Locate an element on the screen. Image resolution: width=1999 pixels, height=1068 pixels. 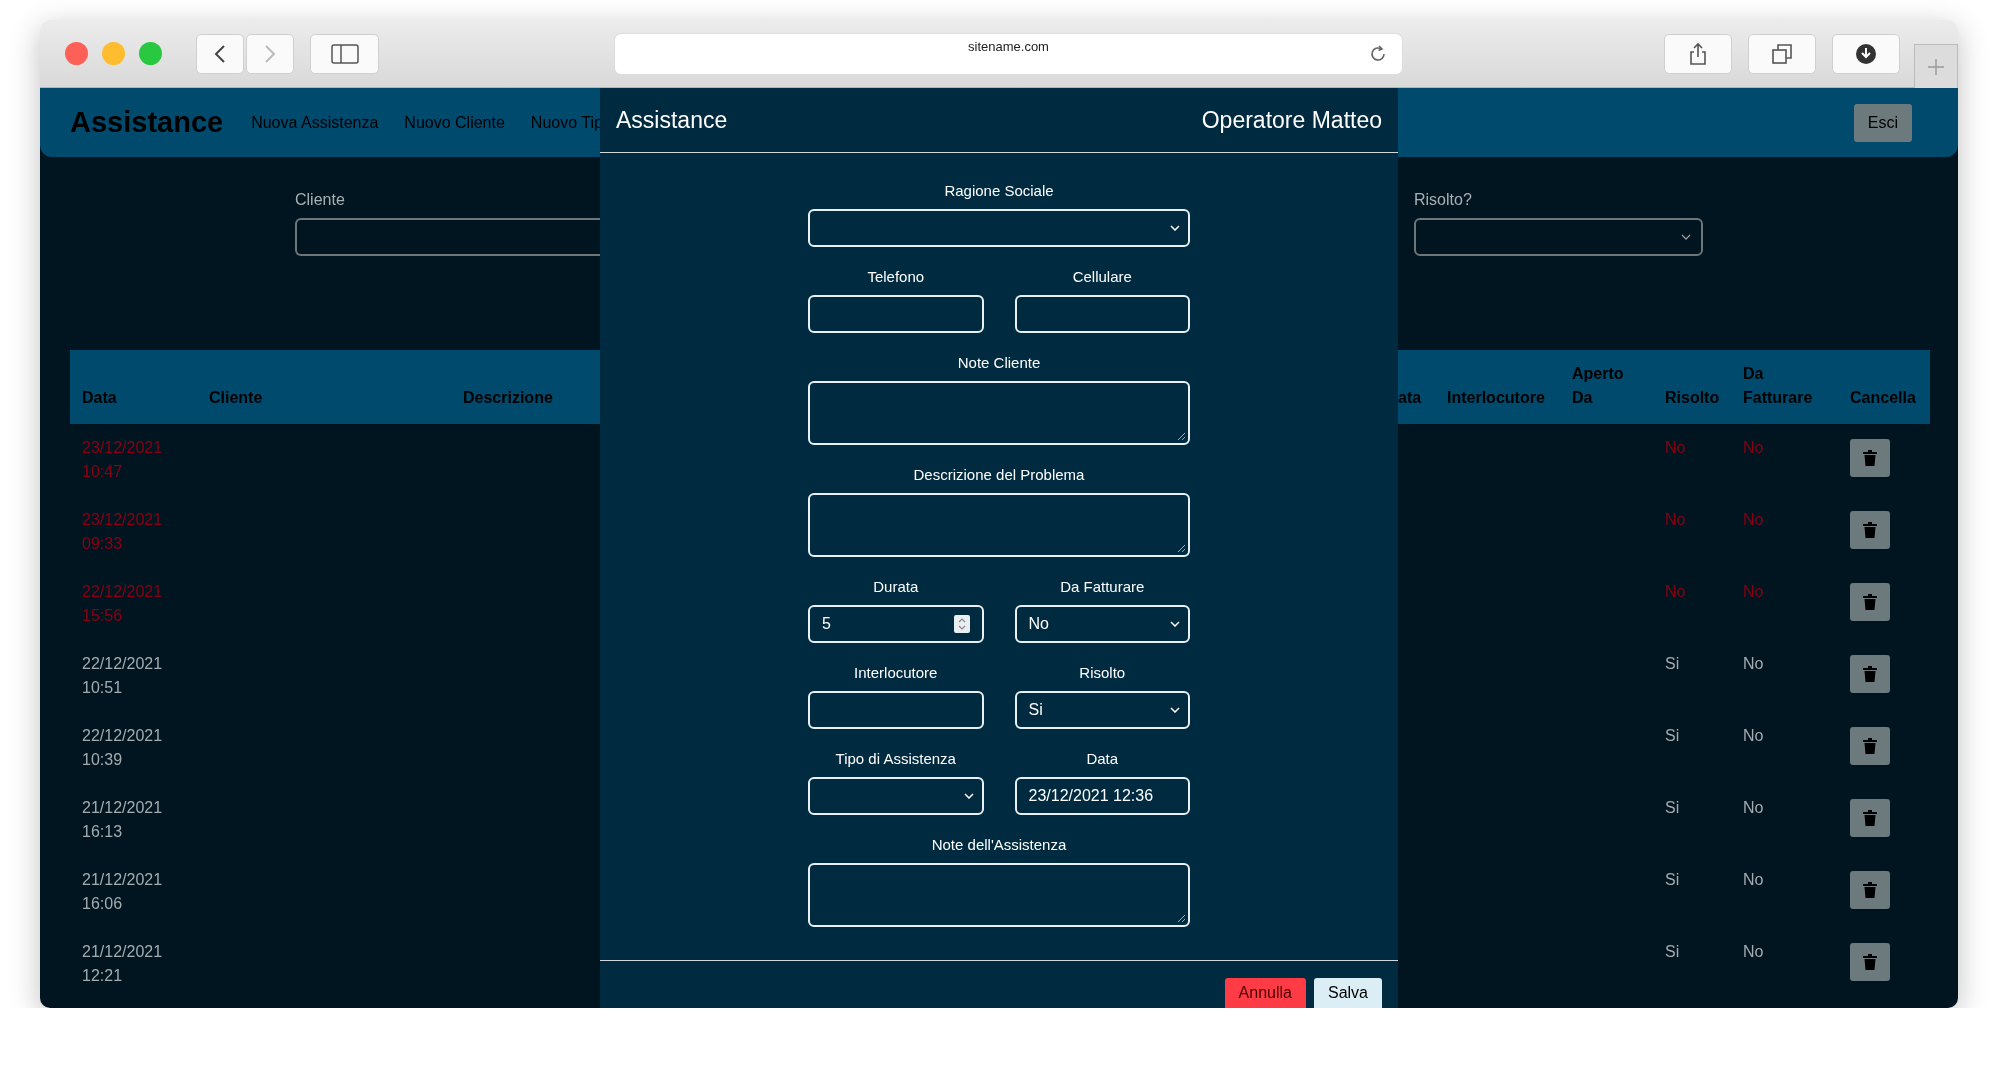
field-label: Interlocutore is located at coordinates (896, 673).